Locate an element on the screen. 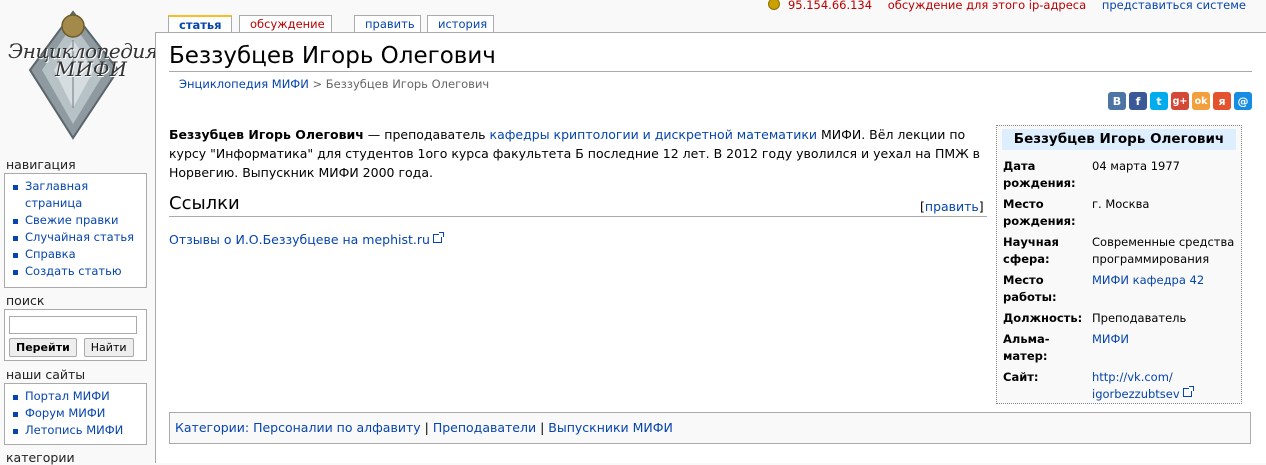  login-link: представиться системе is located at coordinates (1174, 6).